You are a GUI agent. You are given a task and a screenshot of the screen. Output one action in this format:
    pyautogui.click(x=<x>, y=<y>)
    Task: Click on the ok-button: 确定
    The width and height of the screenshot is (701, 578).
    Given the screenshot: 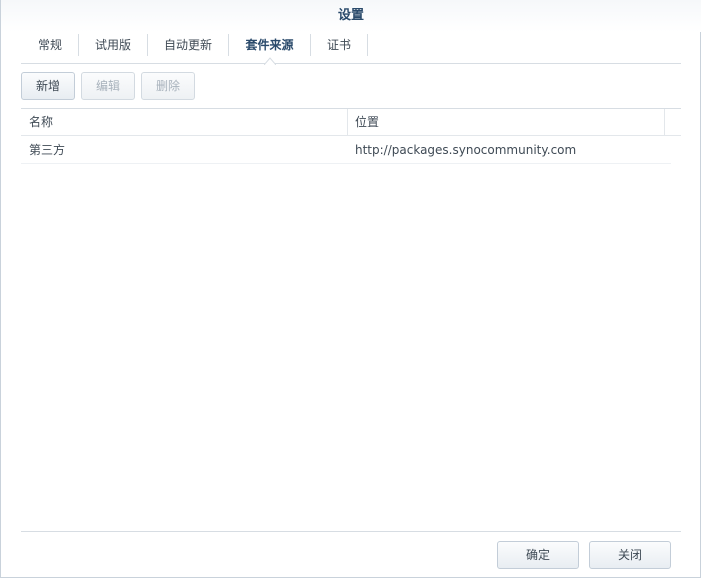 What is the action you would take?
    pyautogui.click(x=538, y=555)
    